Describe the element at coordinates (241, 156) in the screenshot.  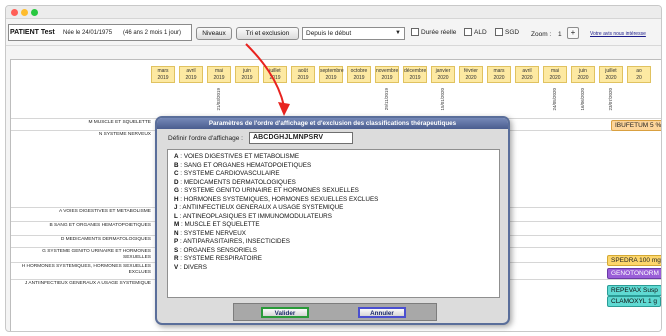
I see `classification-label: VOIES DIGESTIVES ET METABOLISME` at that location.